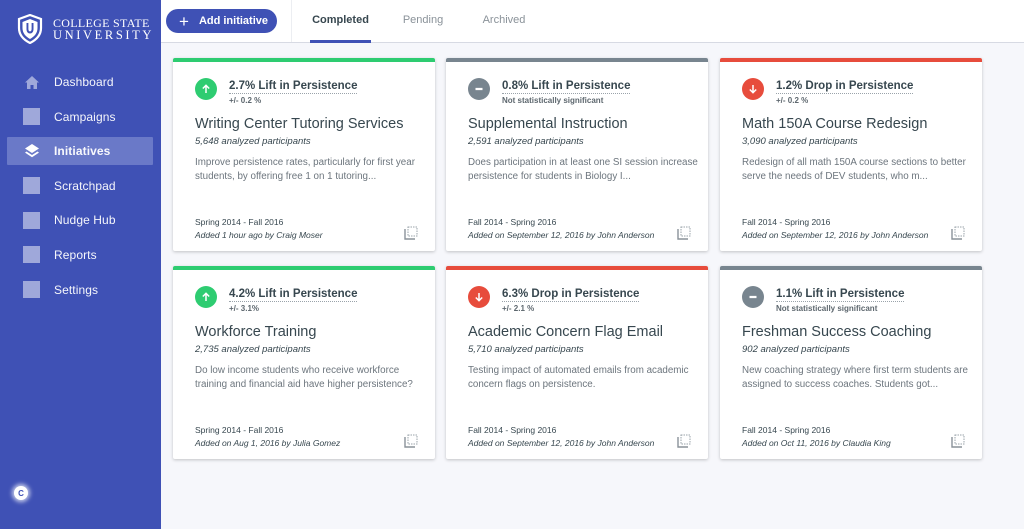  Describe the element at coordinates (526, 141) in the screenshot. I see `participant-count: 2,591 analyzed participants` at that location.